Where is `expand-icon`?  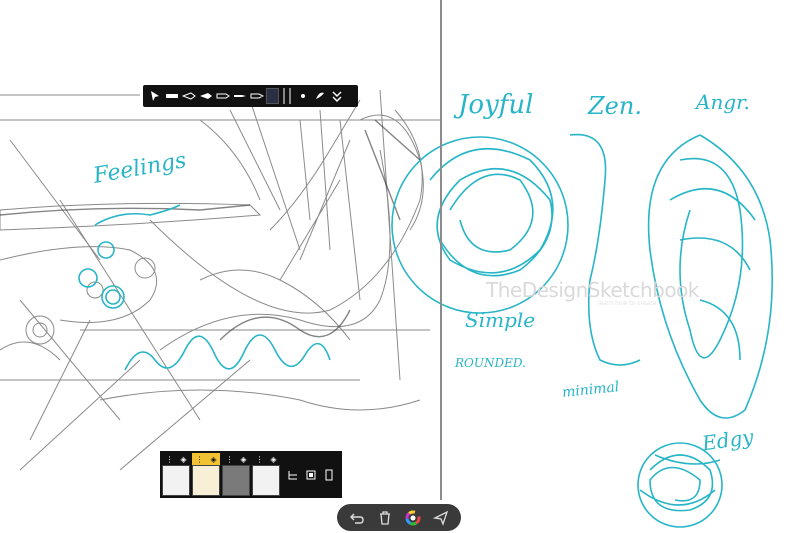
expand-icon is located at coordinates (336, 96).